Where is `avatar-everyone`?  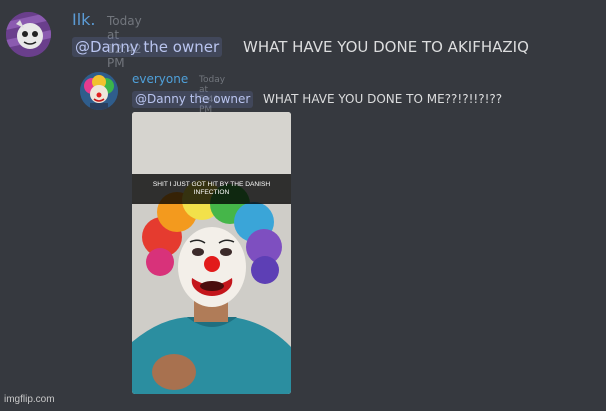 avatar-everyone is located at coordinates (99, 91).